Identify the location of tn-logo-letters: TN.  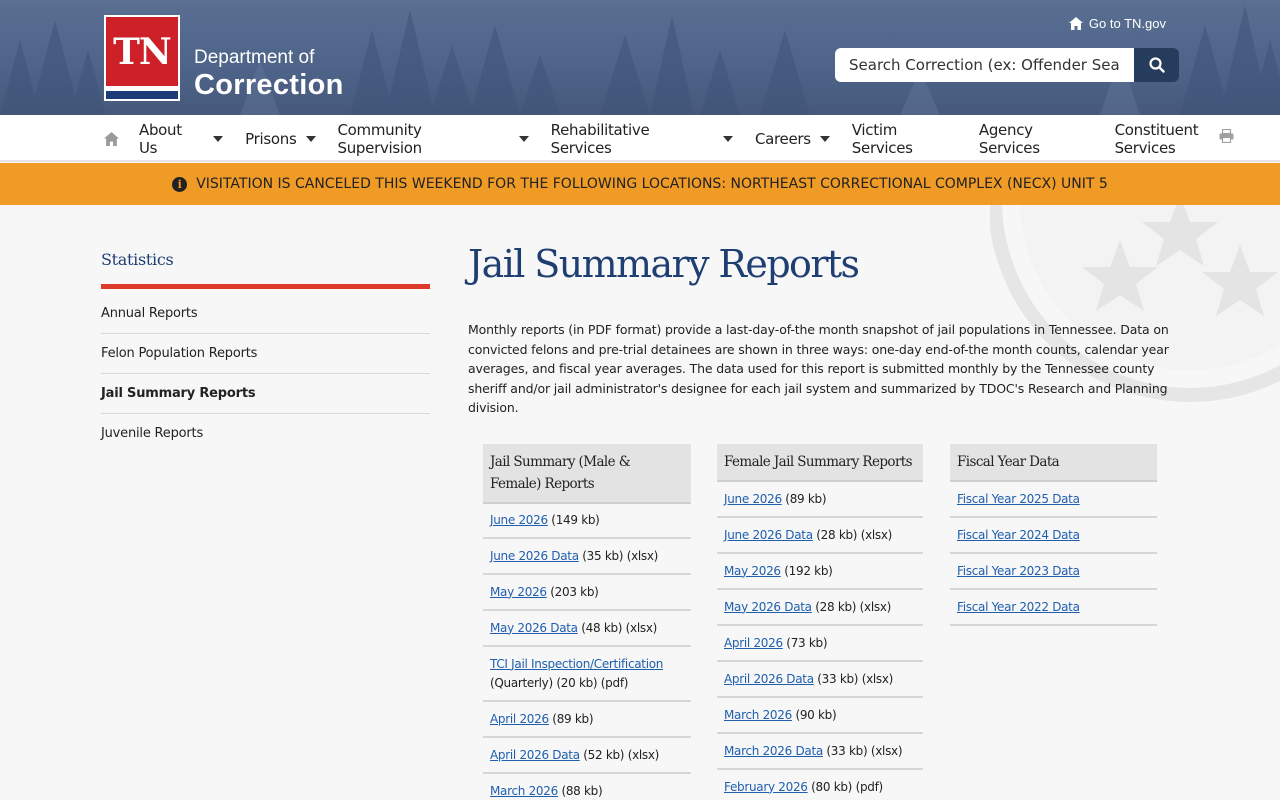
(142, 52).